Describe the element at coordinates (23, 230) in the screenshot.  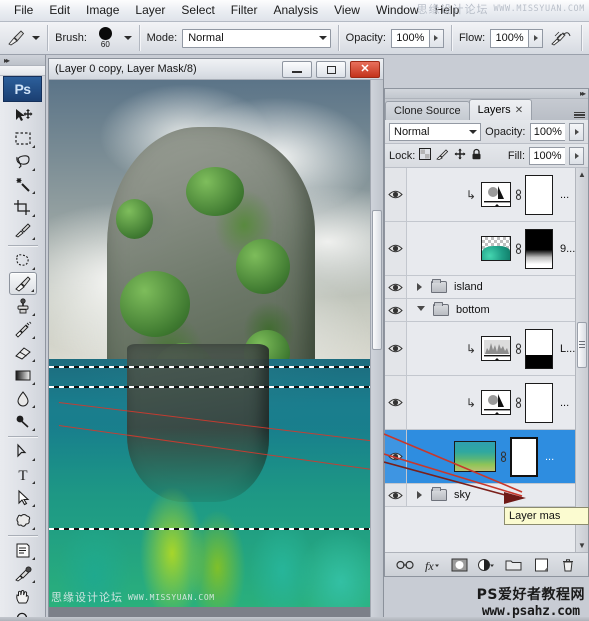
I see `slice-tool` at that location.